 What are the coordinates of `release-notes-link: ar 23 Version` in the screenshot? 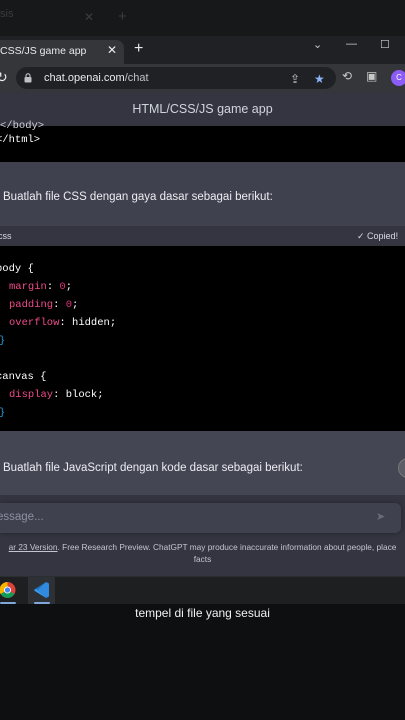 It's located at (33, 547).